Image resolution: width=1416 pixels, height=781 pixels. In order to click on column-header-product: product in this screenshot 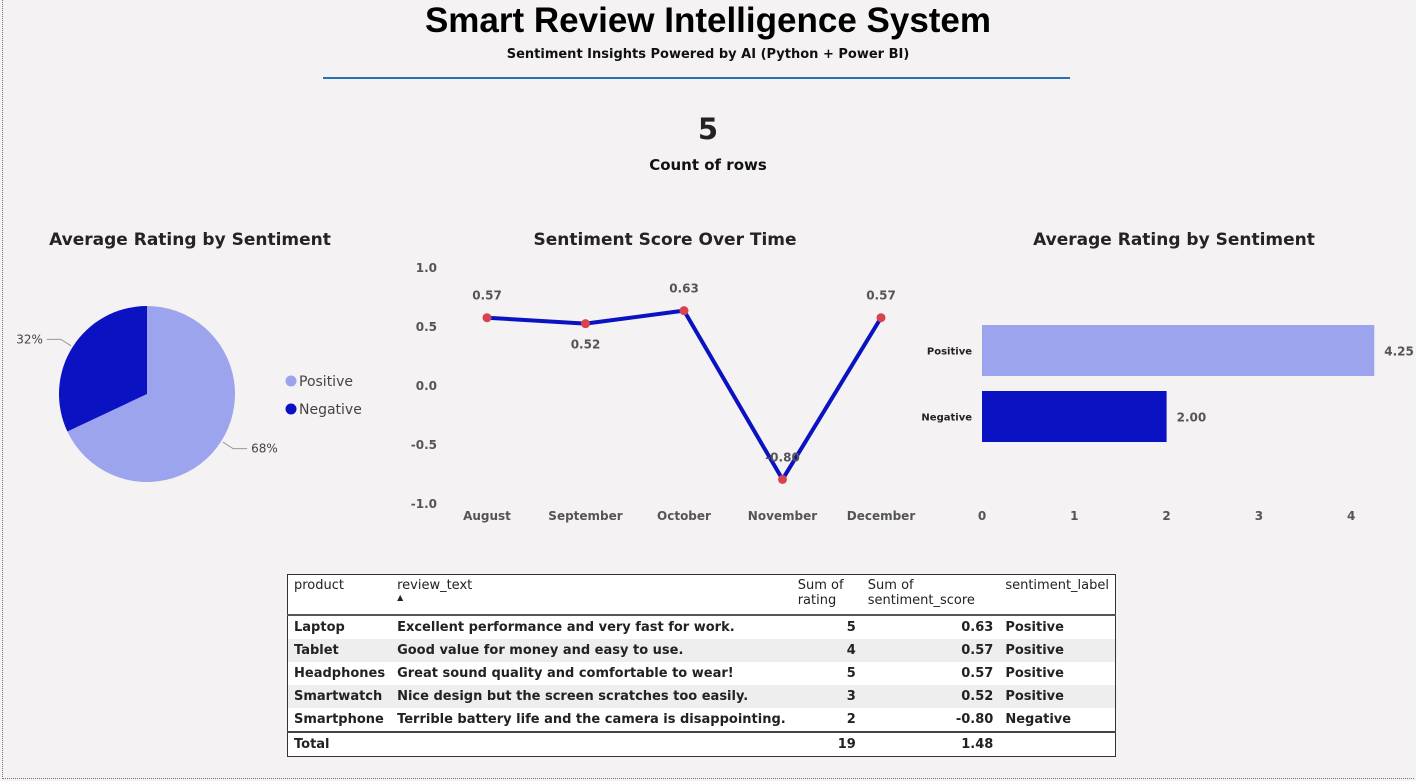, I will do `click(339, 595)`.